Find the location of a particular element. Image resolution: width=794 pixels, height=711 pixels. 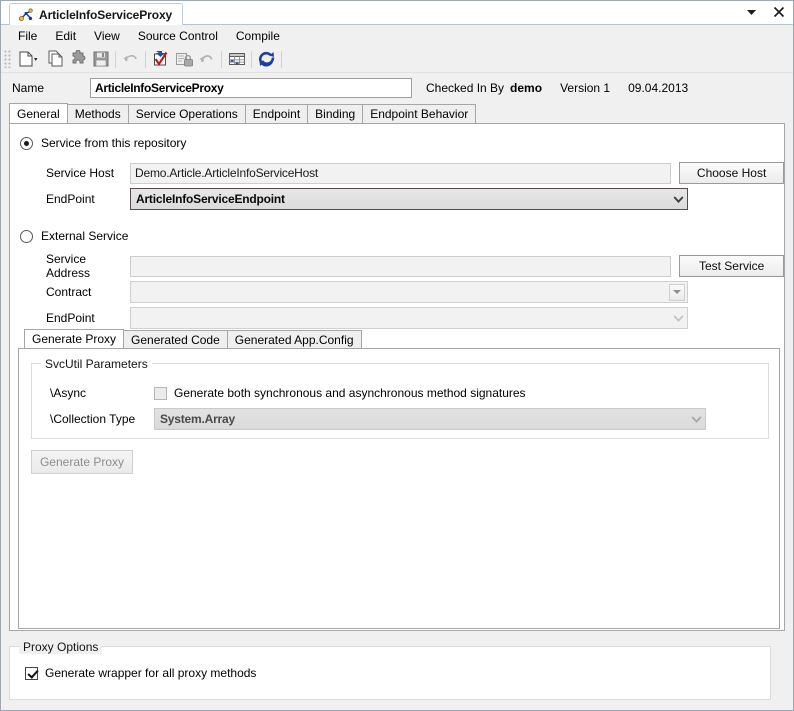

check-out-lock-icon is located at coordinates (183, 59).